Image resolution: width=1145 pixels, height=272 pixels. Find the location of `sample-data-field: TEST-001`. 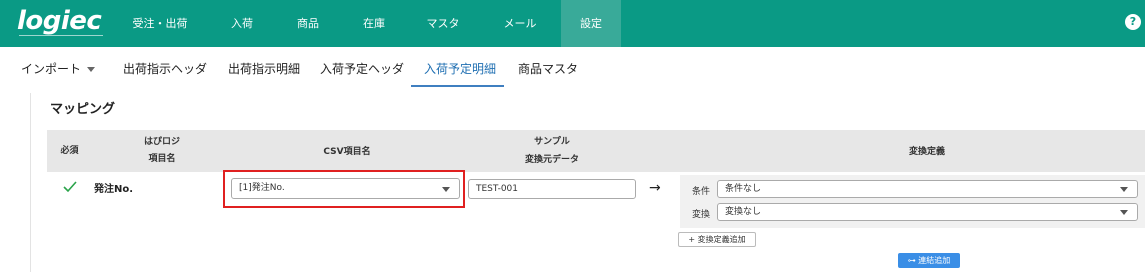

sample-data-field: TEST-001 is located at coordinates (552, 189).